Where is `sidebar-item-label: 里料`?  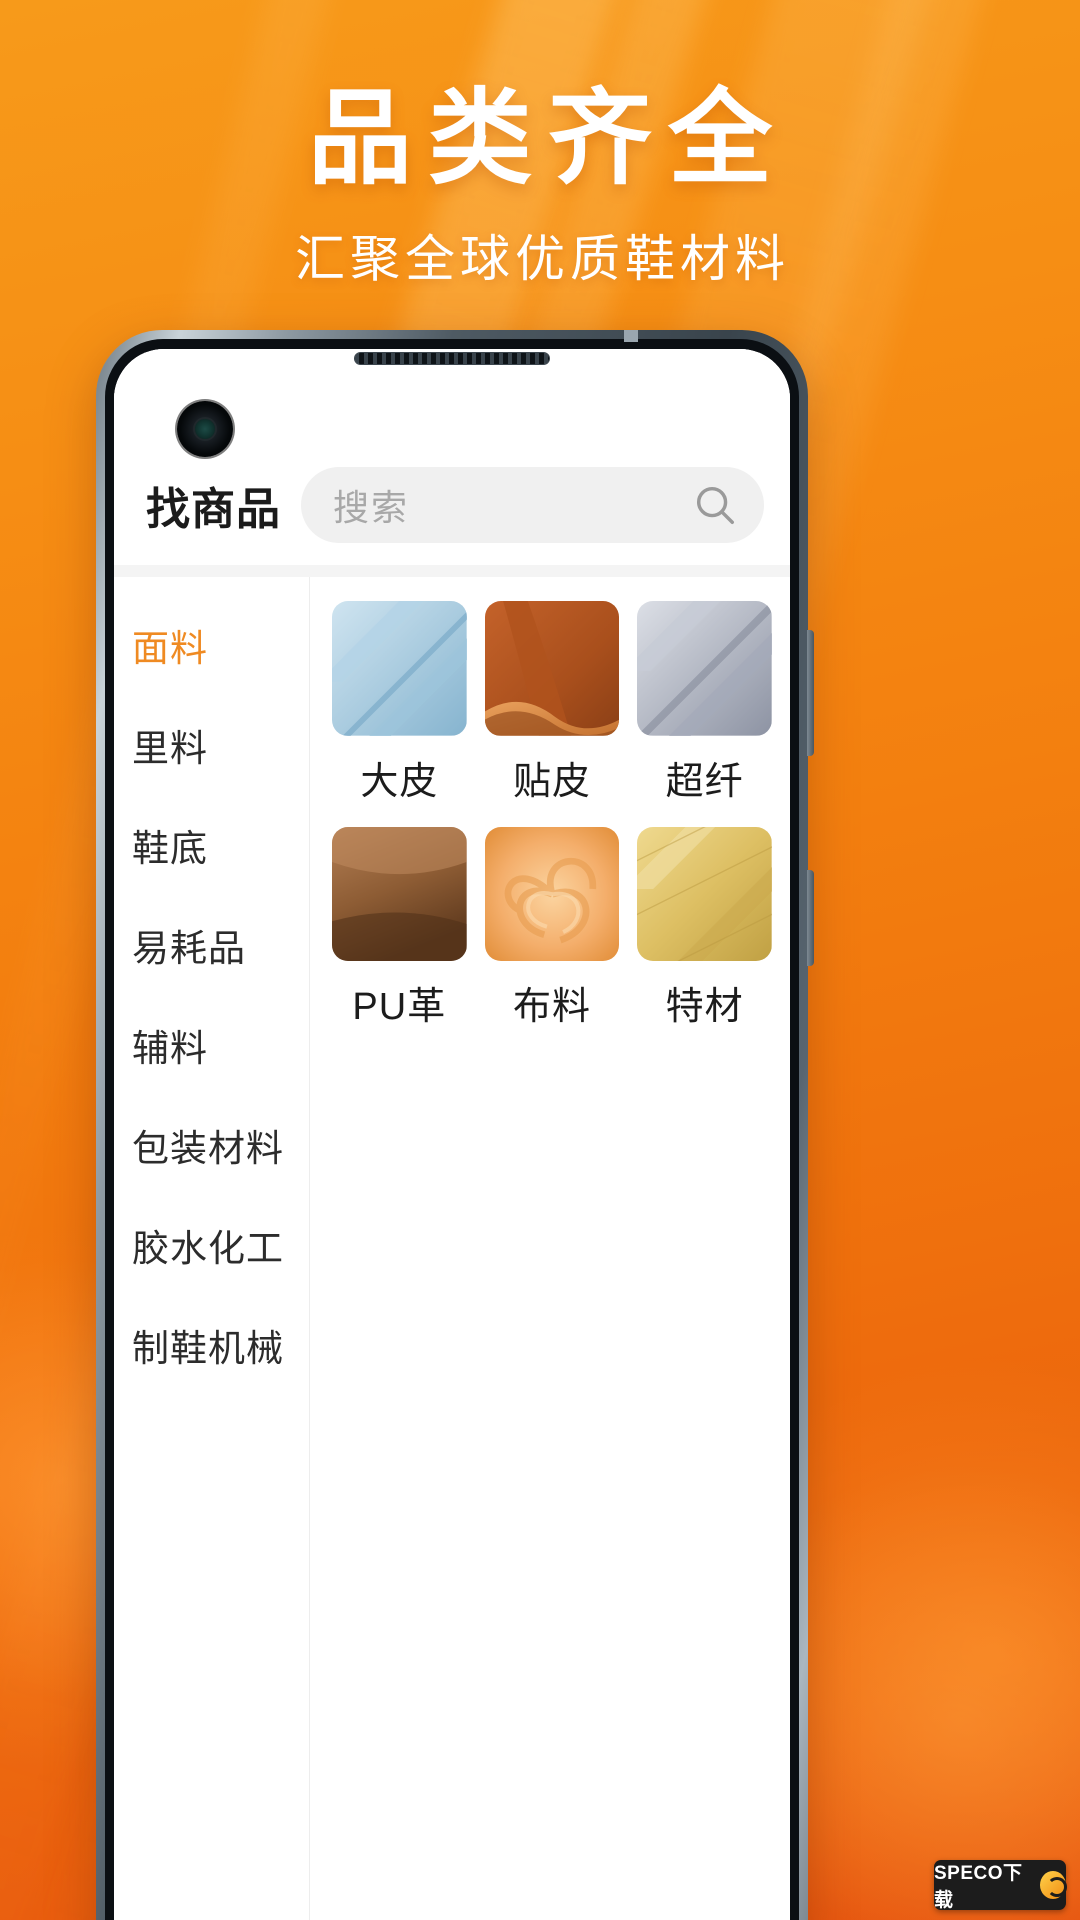
sidebar-item-label: 里料 is located at coordinates (170, 748).